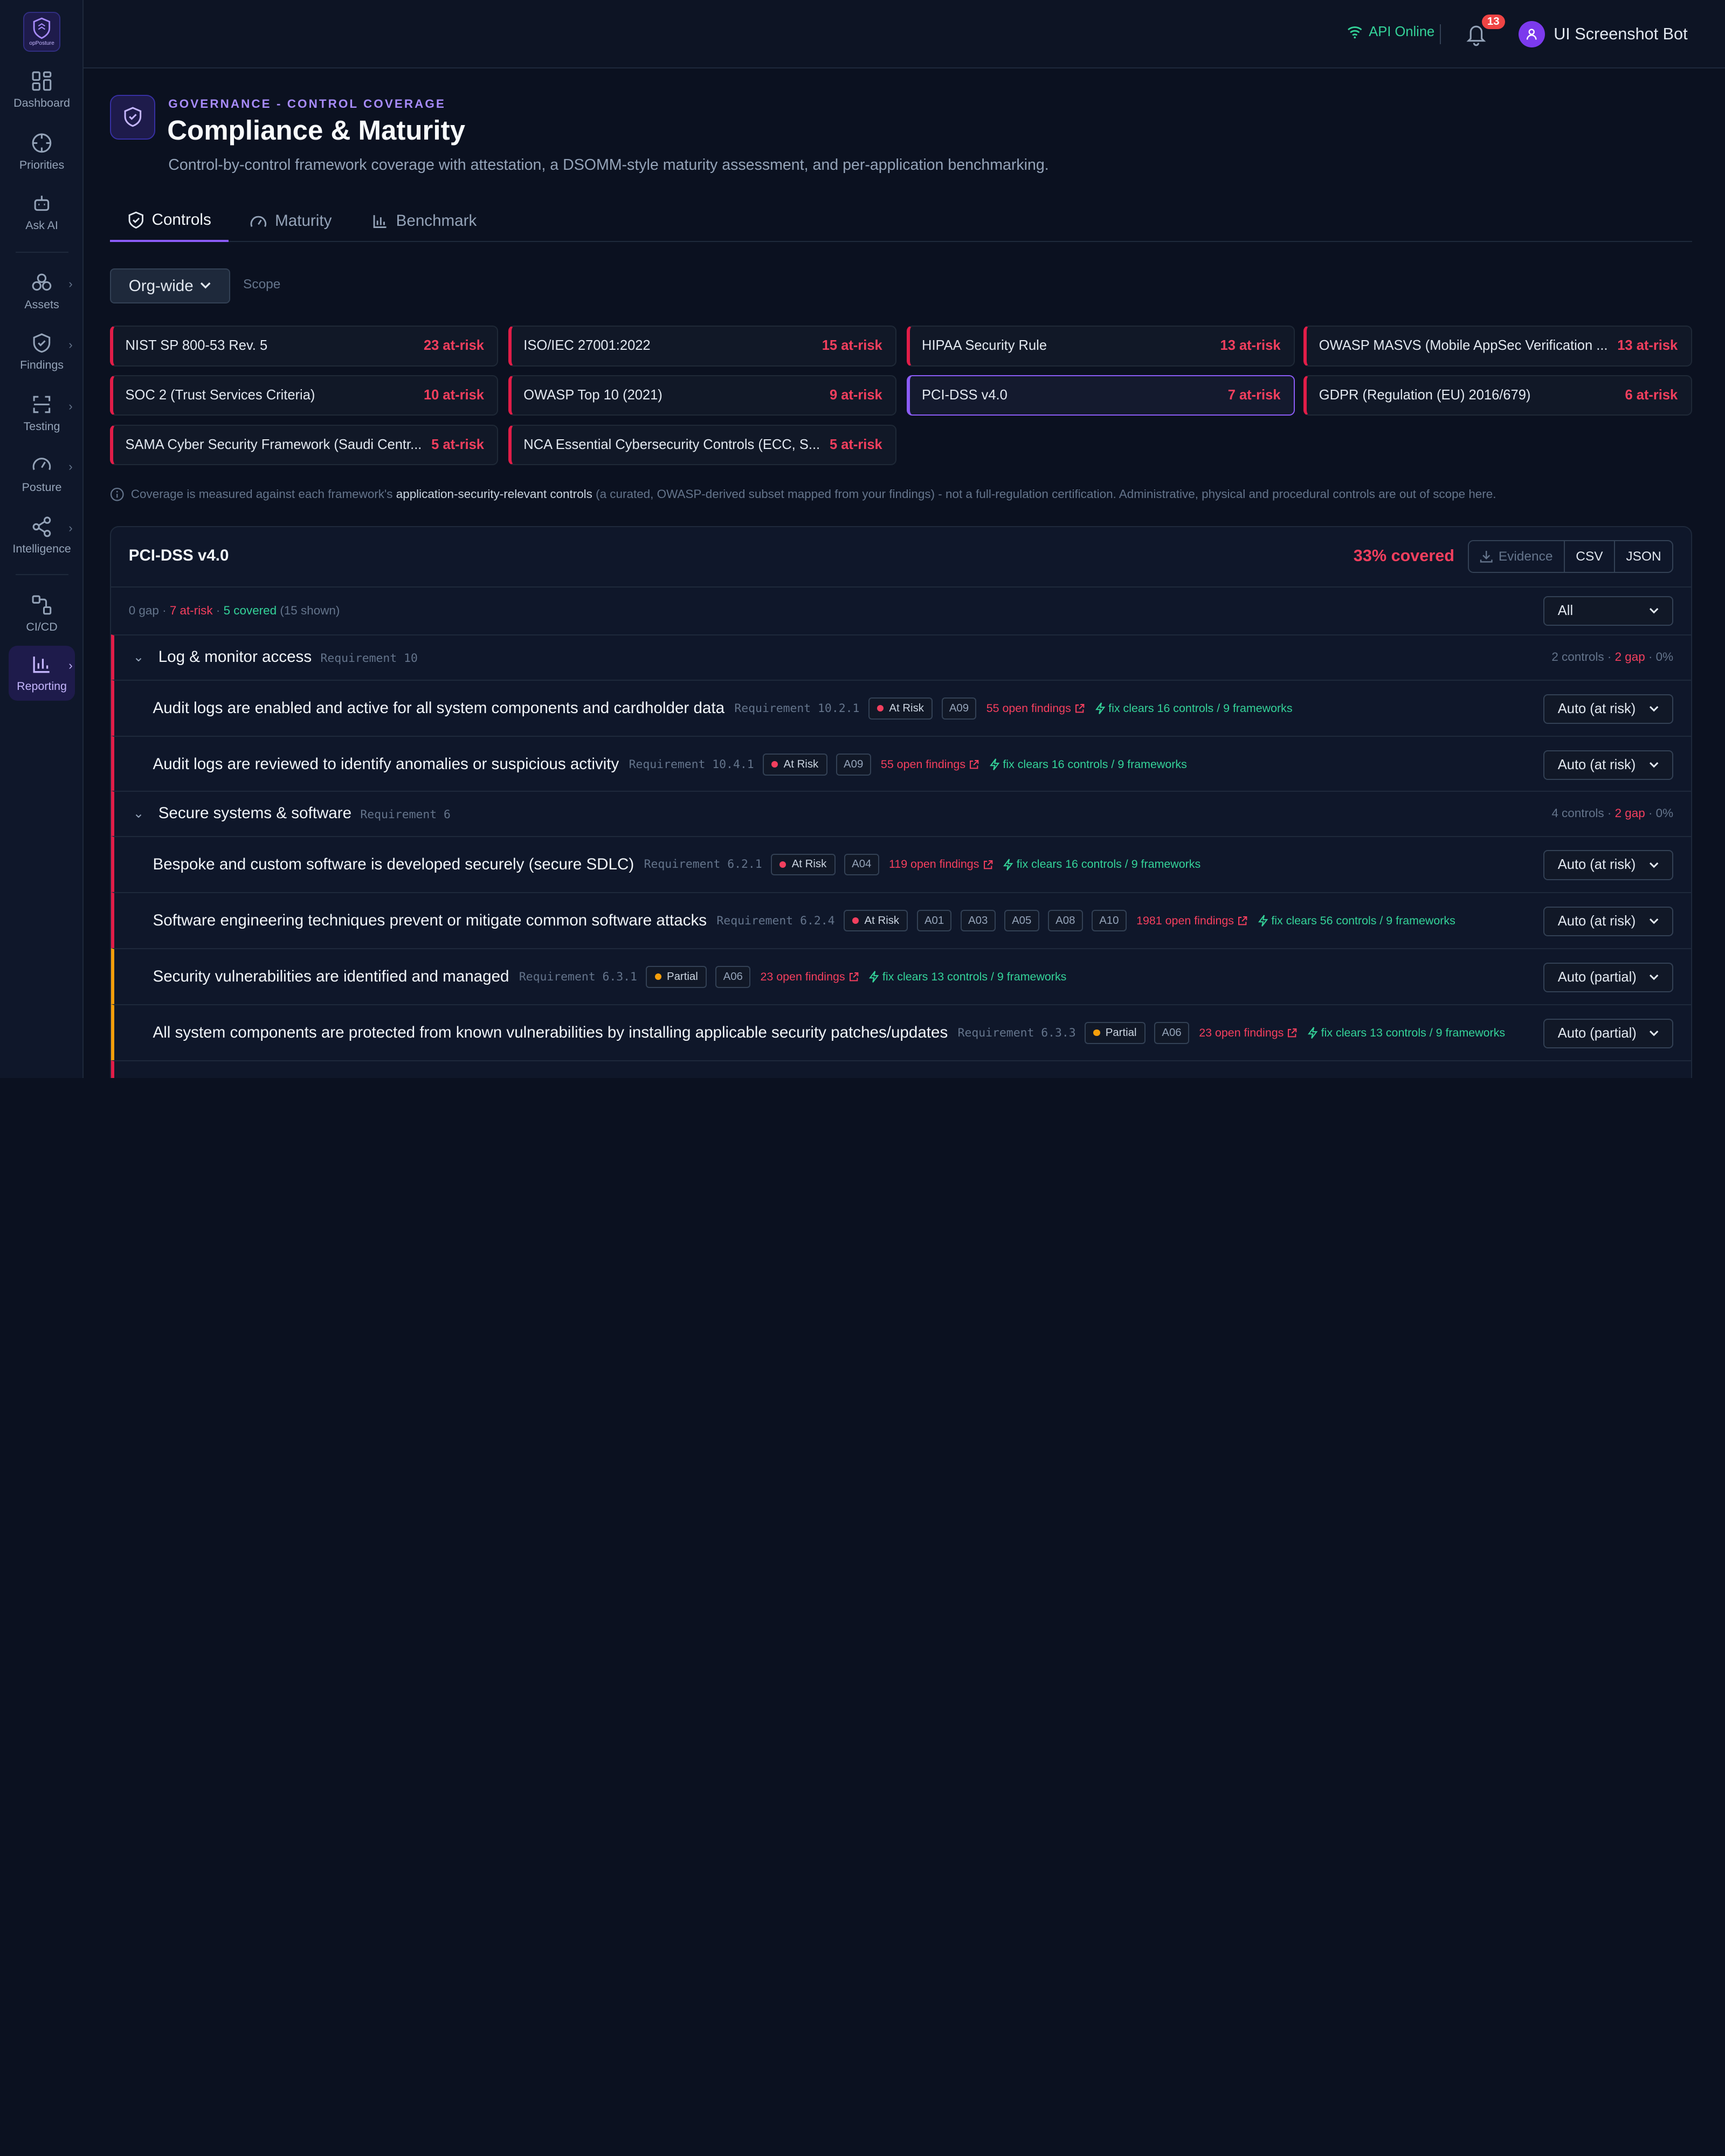  What do you see at coordinates (41, 474) in the screenshot?
I see `nav-posture: Posture ›` at bounding box center [41, 474].